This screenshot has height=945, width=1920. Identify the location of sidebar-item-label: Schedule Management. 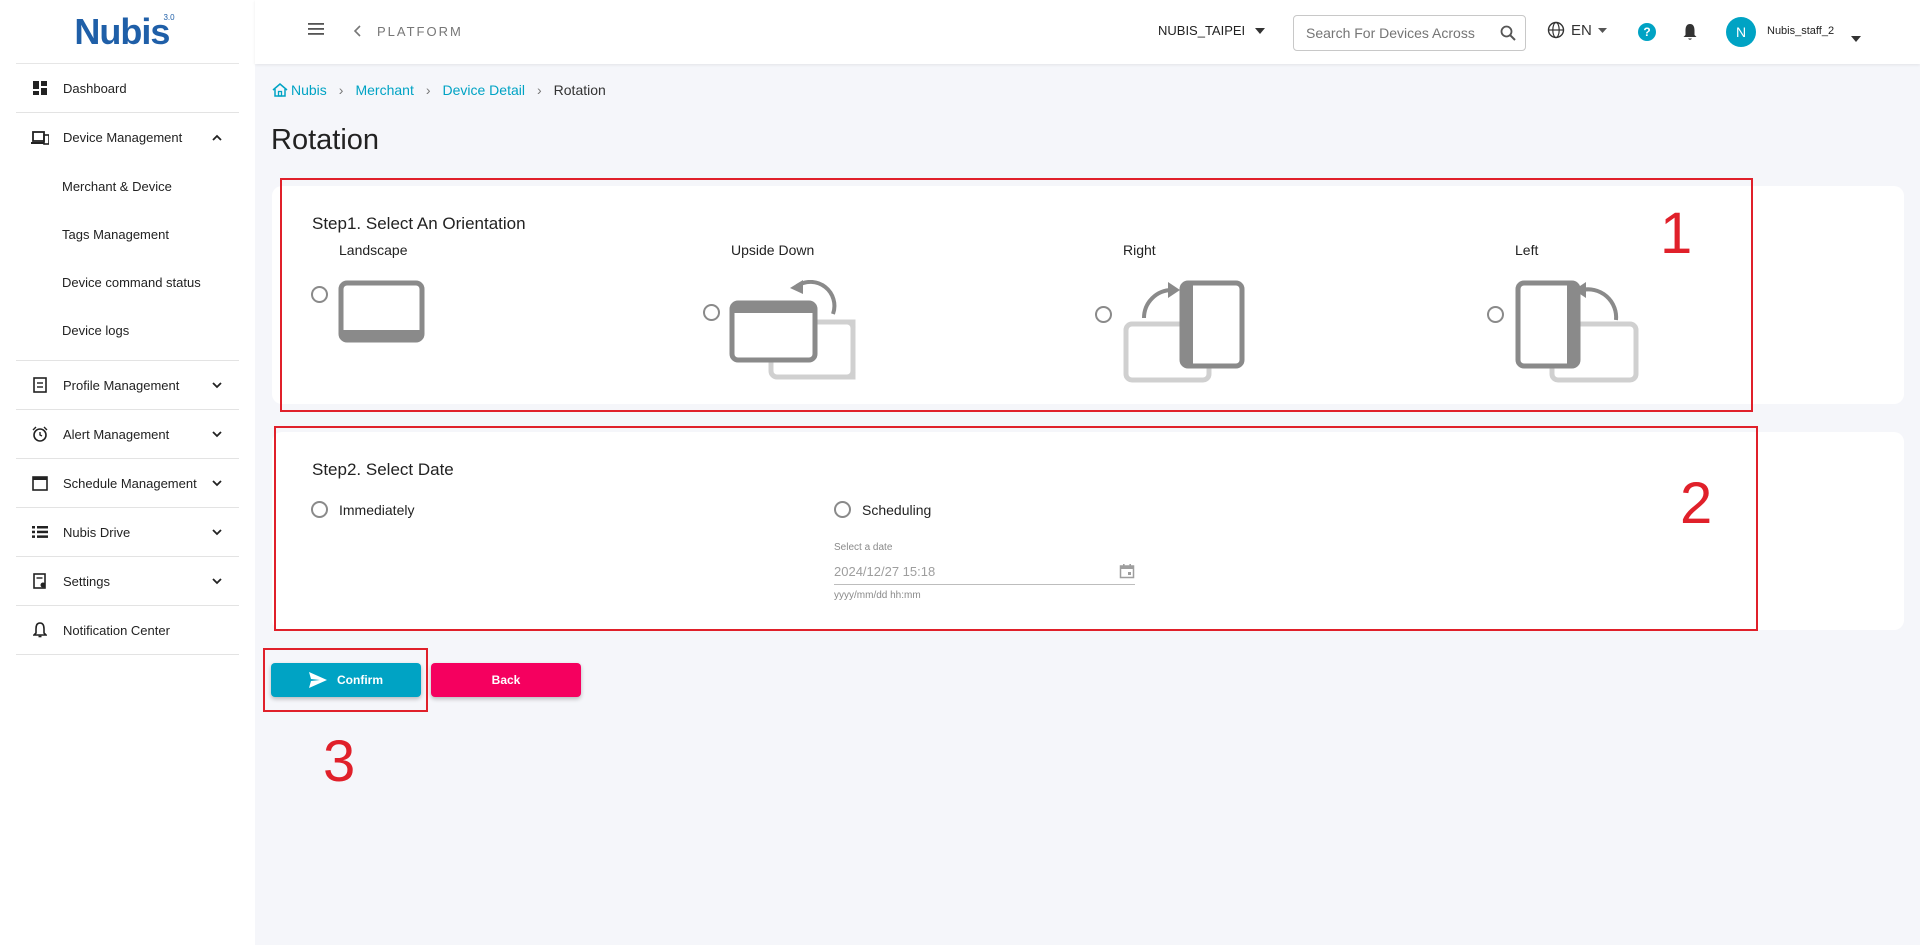
(130, 483).